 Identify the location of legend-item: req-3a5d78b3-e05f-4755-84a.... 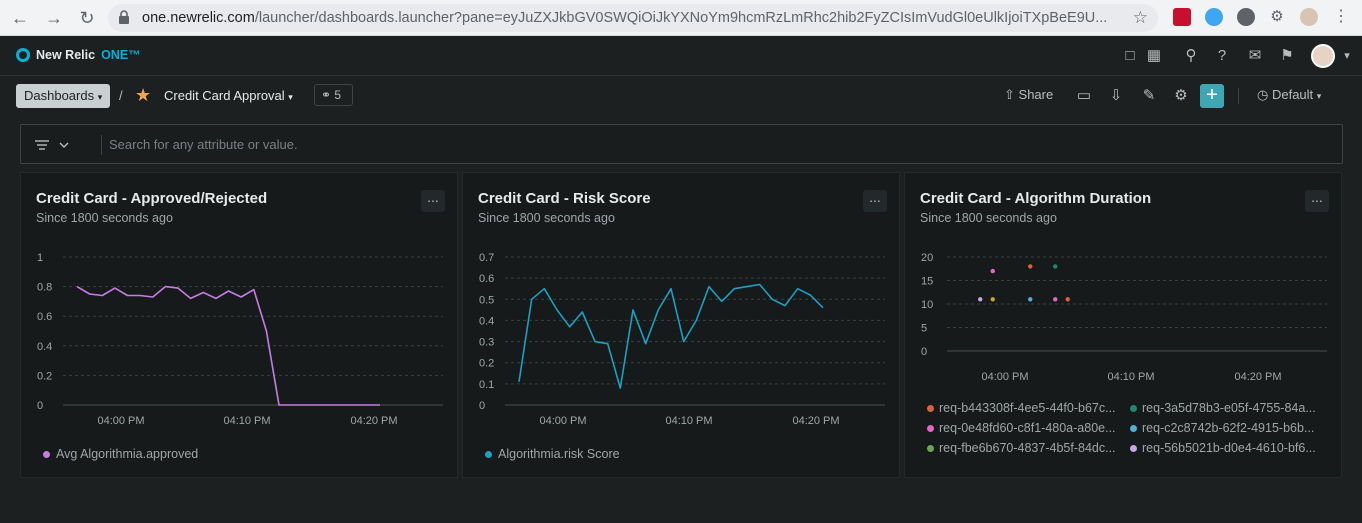
(1226, 408).